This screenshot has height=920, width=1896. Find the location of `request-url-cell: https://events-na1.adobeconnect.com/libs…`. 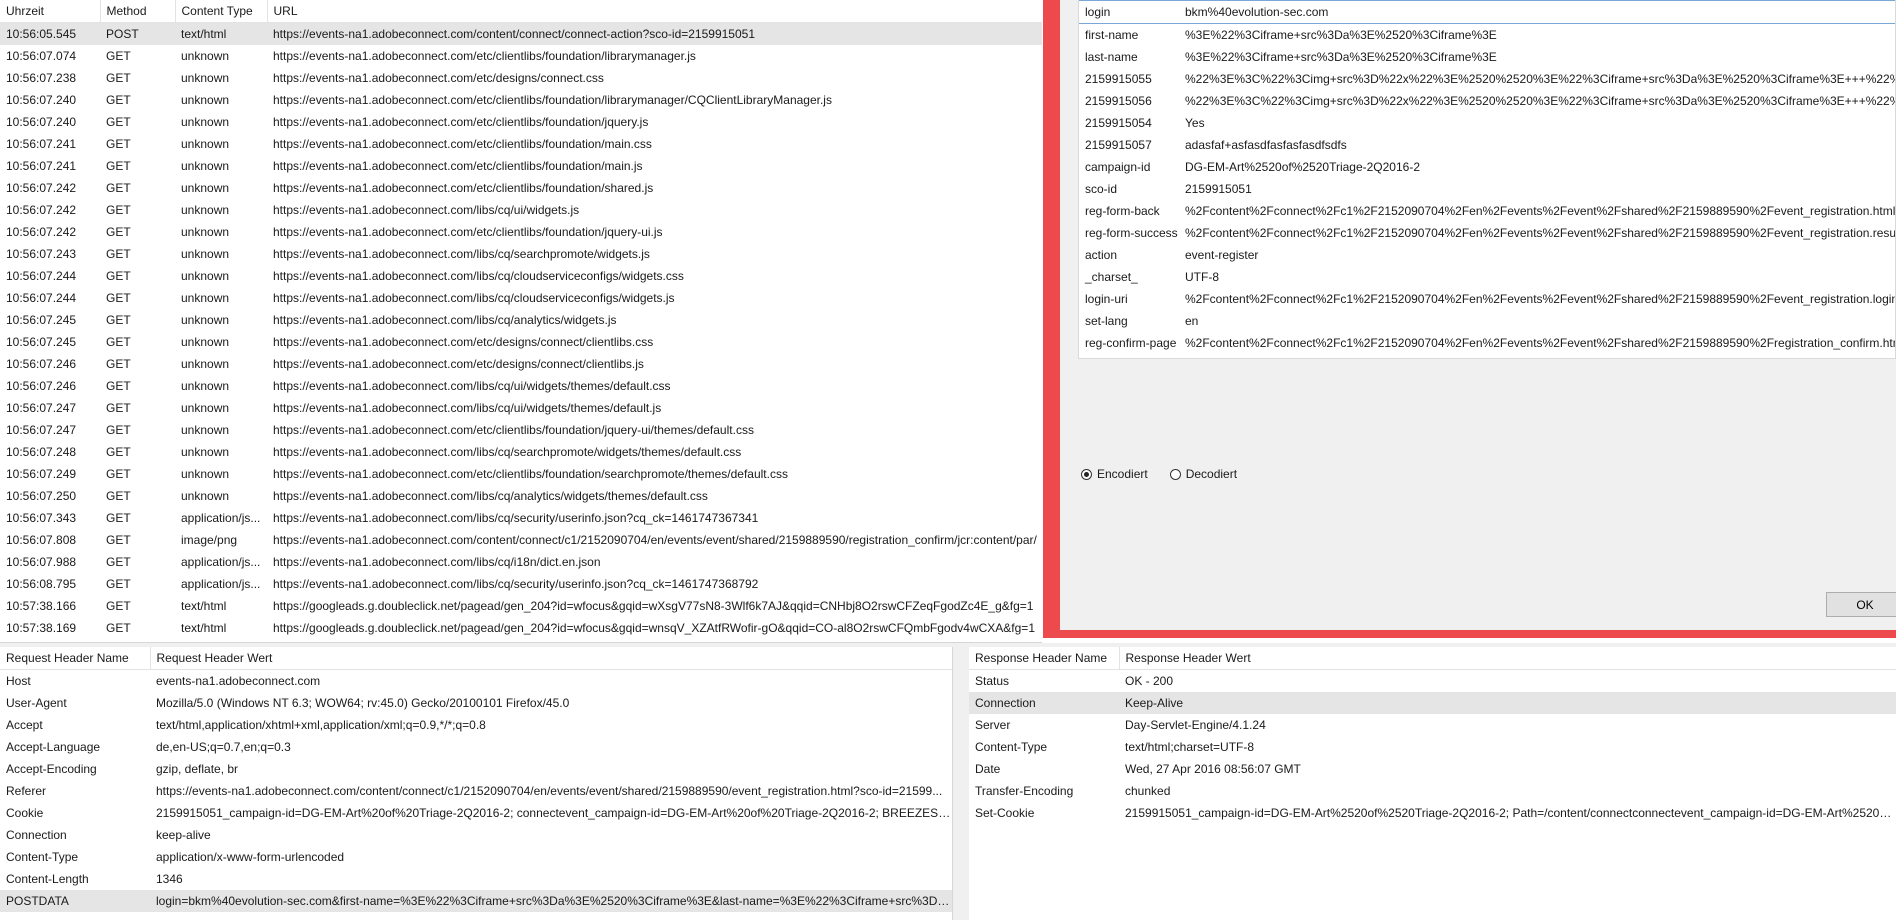

request-url-cell: https://events-na1.adobeconnect.com/libs… is located at coordinates (461, 254).